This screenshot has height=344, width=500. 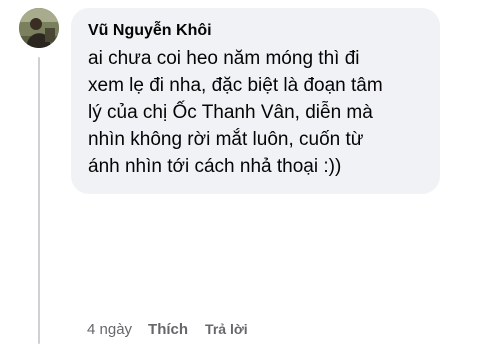 I want to click on like-button: Thích, so click(x=168, y=329).